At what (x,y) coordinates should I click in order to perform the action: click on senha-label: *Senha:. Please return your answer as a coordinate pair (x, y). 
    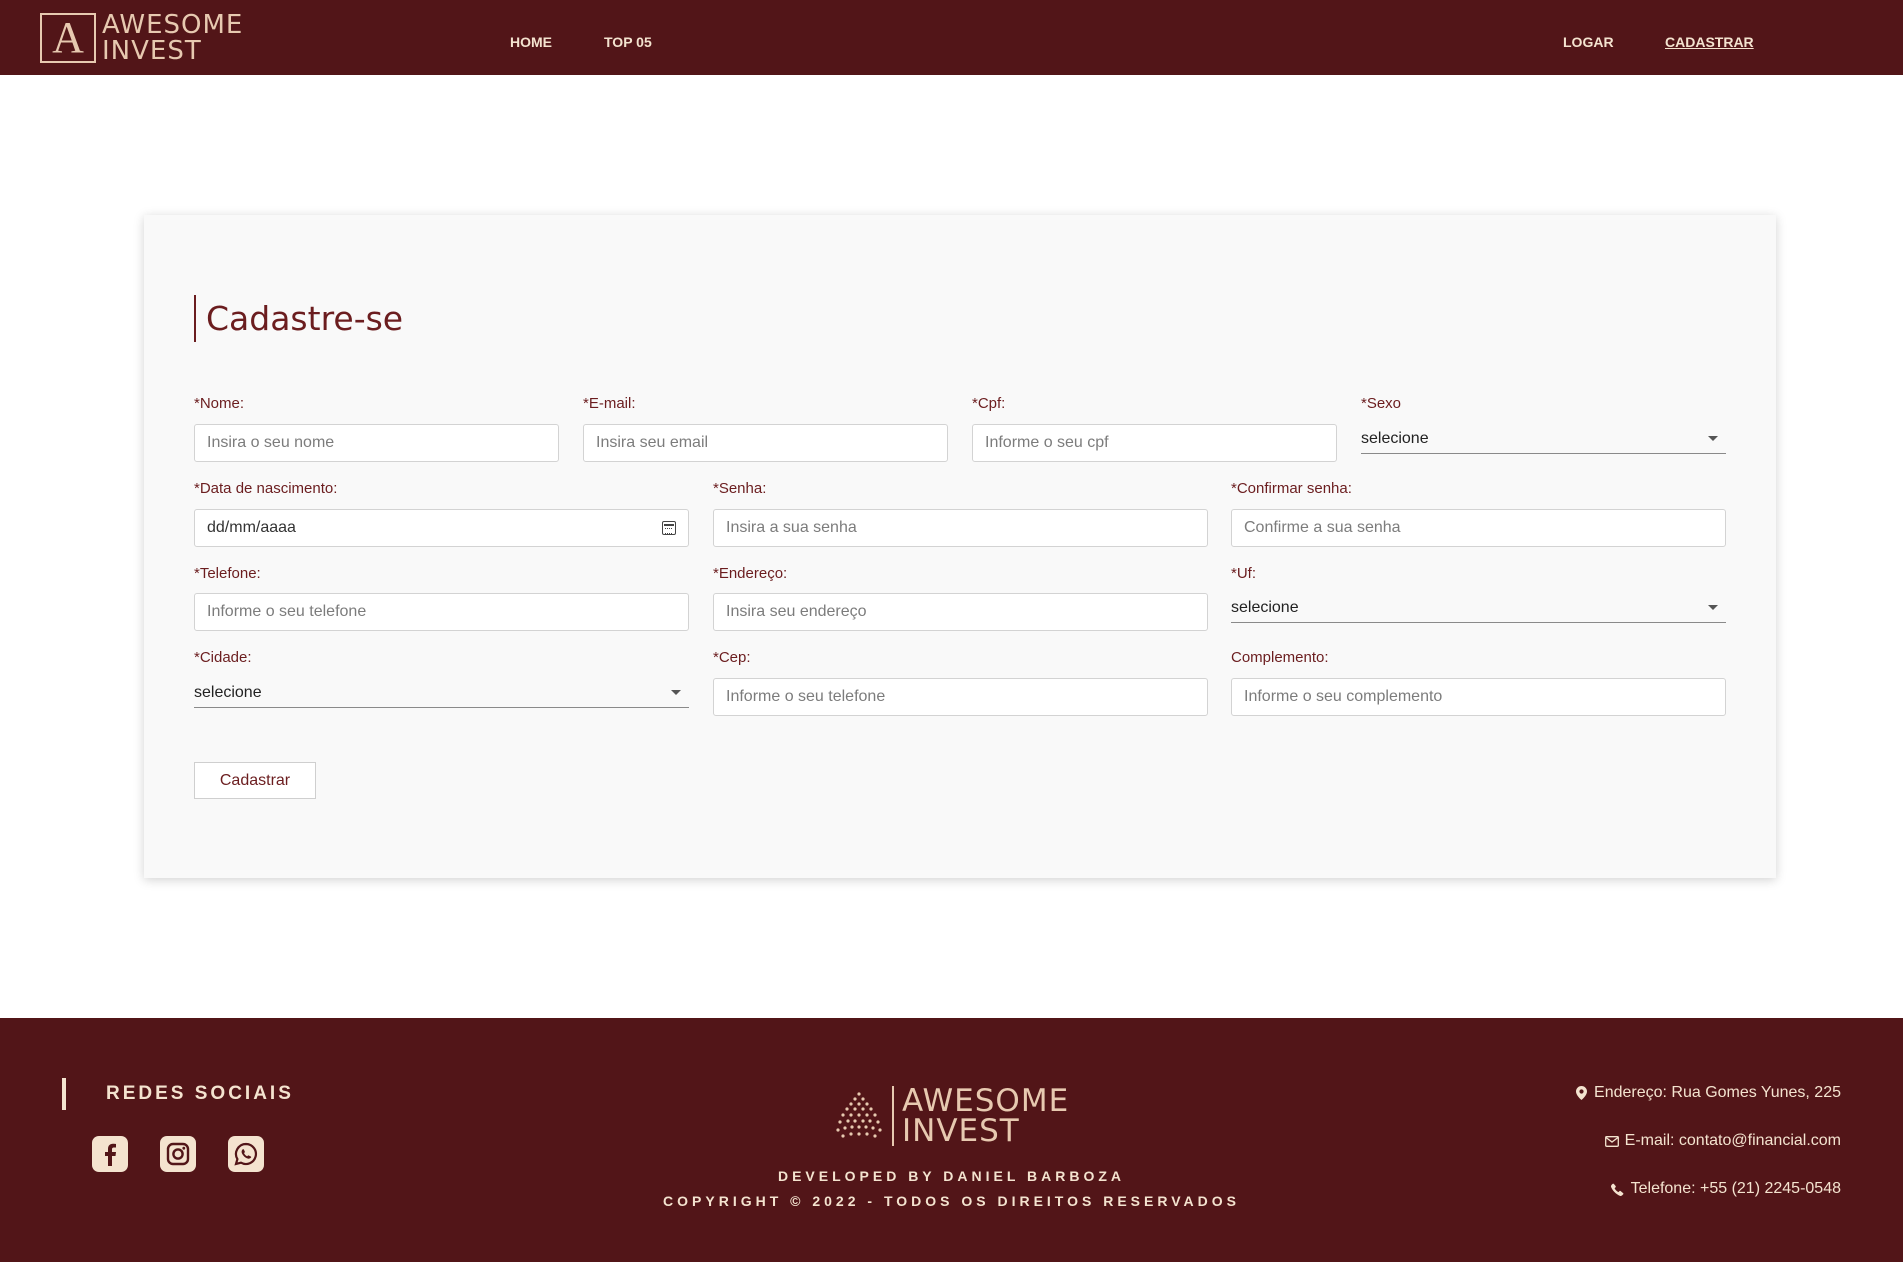
    Looking at the image, I should click on (740, 488).